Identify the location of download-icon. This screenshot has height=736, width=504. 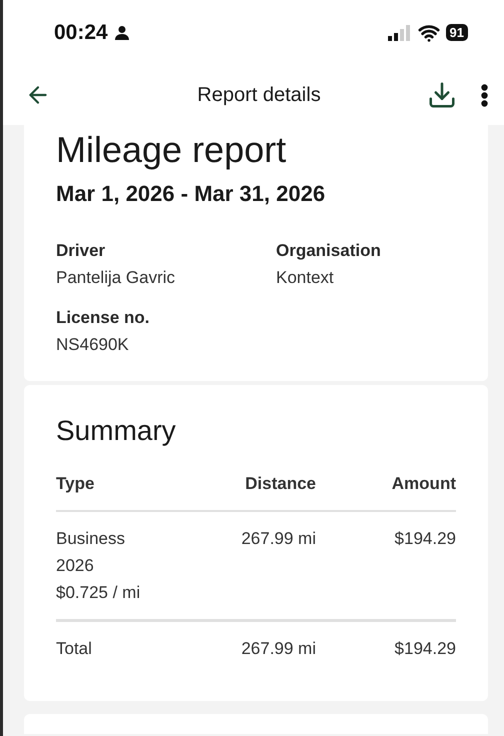
(442, 95).